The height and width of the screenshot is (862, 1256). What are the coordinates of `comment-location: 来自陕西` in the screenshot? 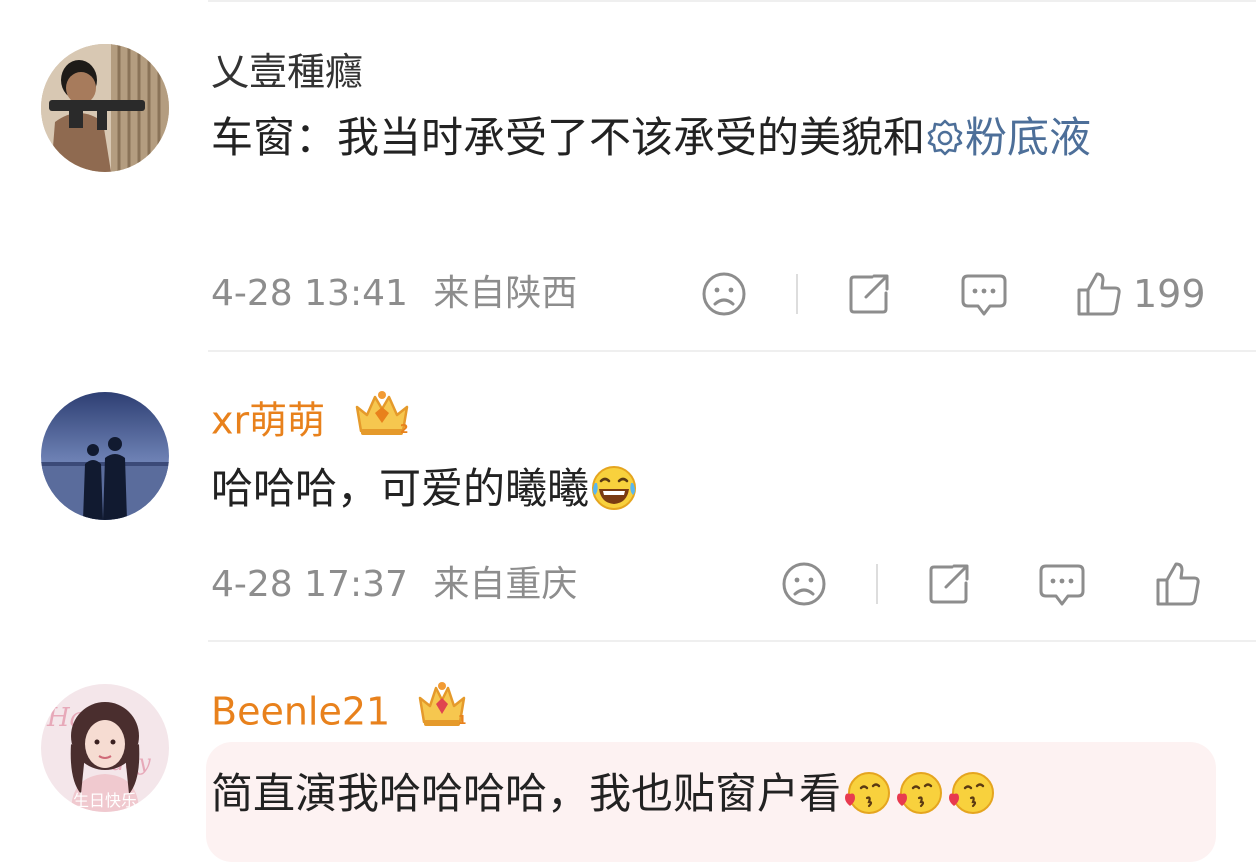 It's located at (505, 293).